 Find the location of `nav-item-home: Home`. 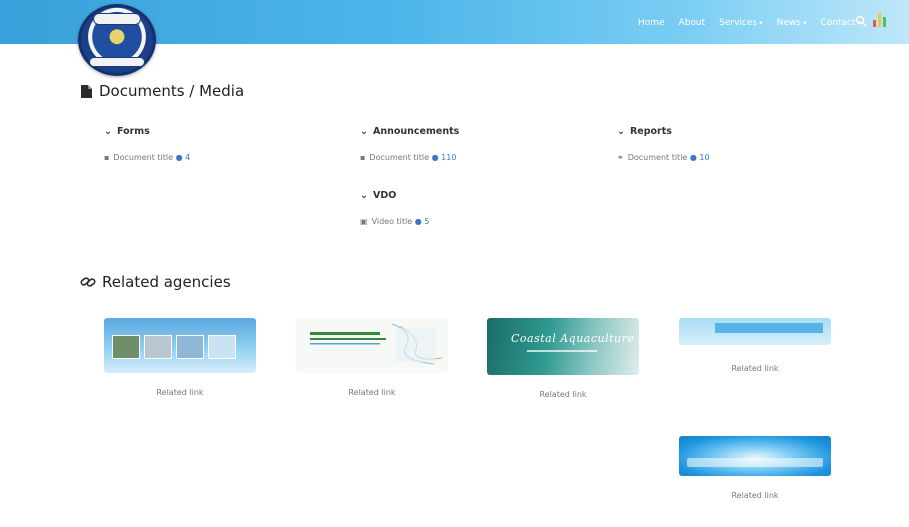

nav-item-home: Home is located at coordinates (651, 23).